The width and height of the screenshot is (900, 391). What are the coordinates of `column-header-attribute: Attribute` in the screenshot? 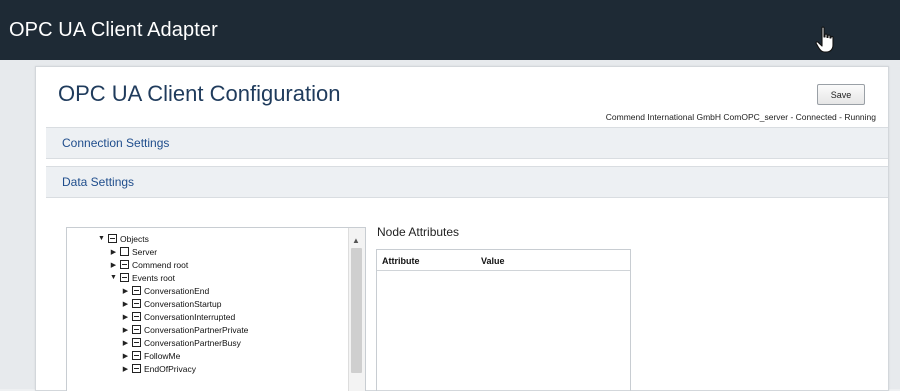 It's located at (401, 261).